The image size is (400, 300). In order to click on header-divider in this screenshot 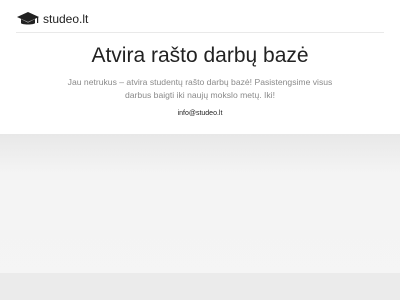, I will do `click(200, 32)`.